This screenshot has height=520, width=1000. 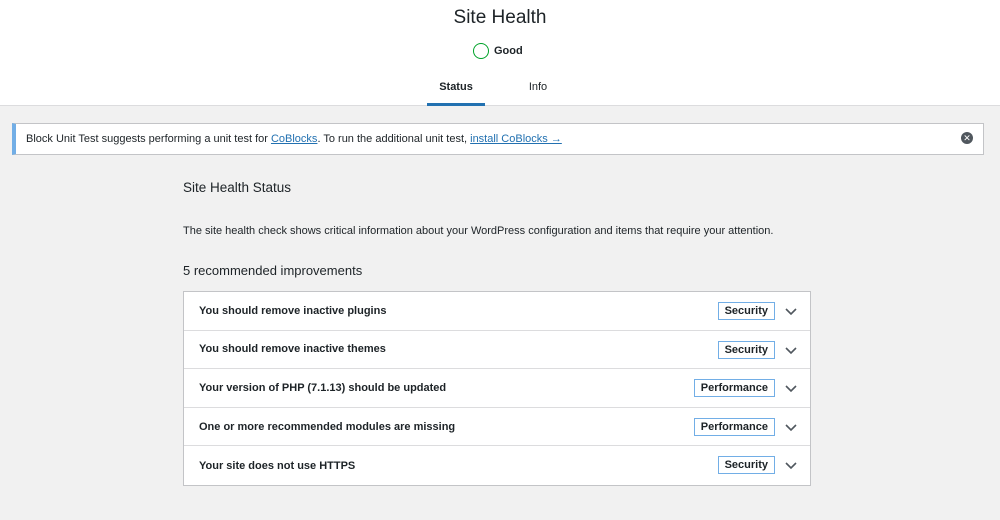 What do you see at coordinates (456, 89) in the screenshot?
I see `tab-status: Status` at bounding box center [456, 89].